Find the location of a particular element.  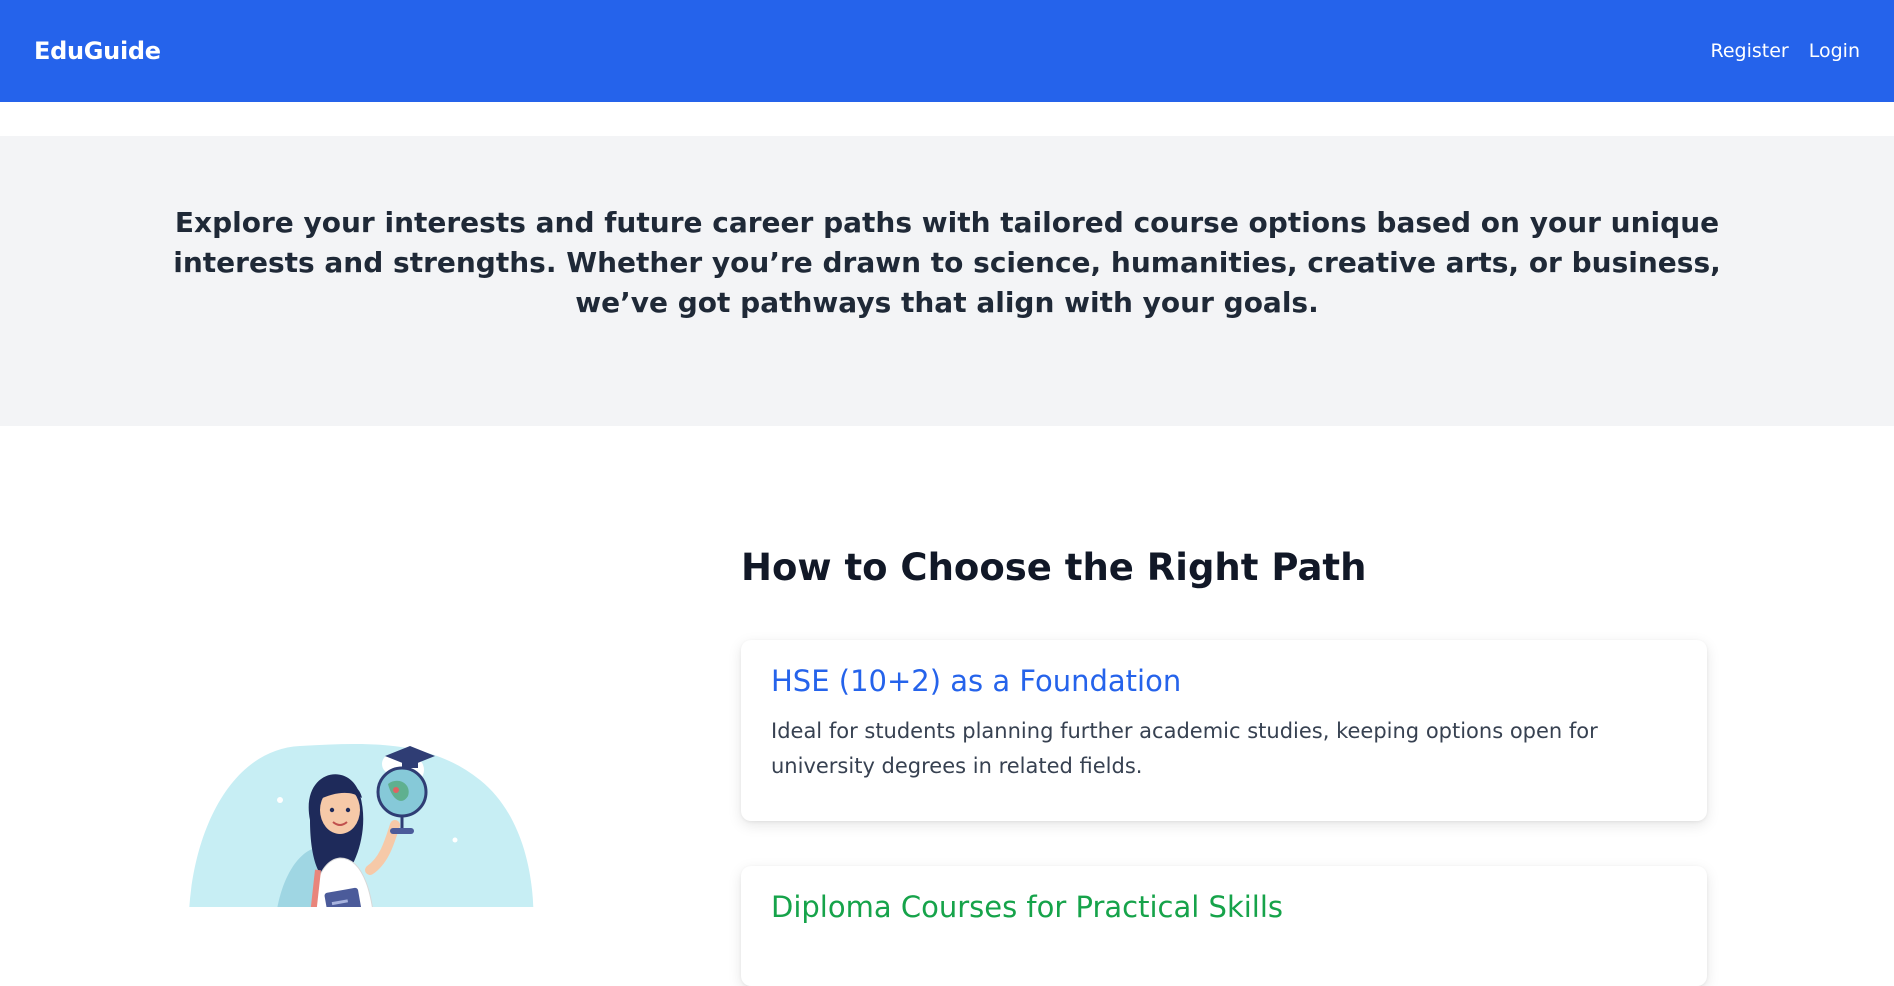

card-title: HSE (10+2) as a Foundation is located at coordinates (976, 681).